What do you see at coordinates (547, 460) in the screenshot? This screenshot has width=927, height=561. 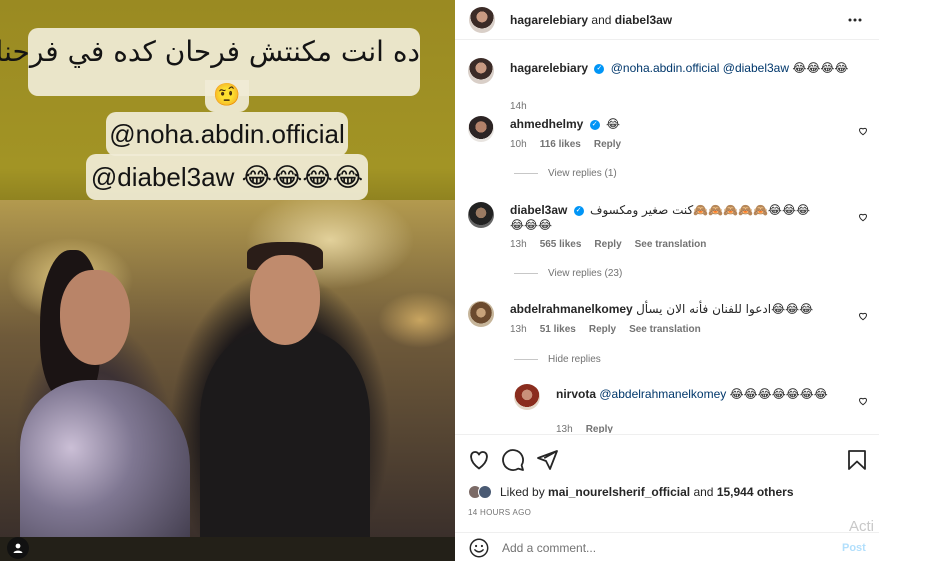 I see `share-send-icon` at bounding box center [547, 460].